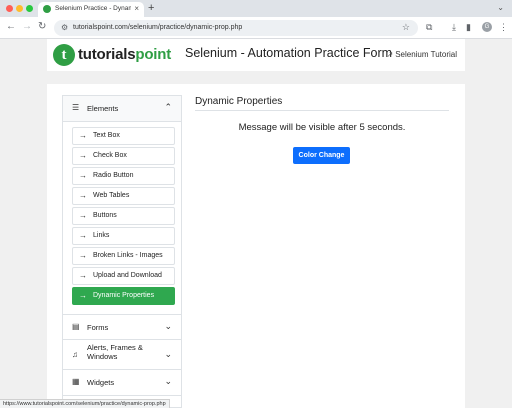 Image resolution: width=512 pixels, height=408 pixels. What do you see at coordinates (289, 53) in the screenshot?
I see `page-title: Selenium - Automation Practice Form` at bounding box center [289, 53].